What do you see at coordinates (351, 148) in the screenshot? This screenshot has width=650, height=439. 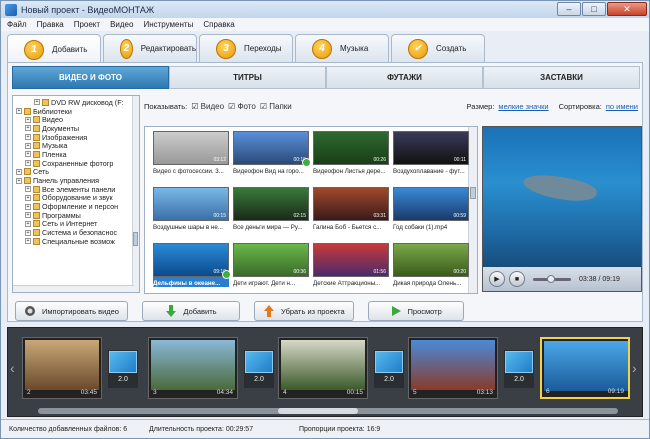 I see `thumbnail-image: 00:26` at bounding box center [351, 148].